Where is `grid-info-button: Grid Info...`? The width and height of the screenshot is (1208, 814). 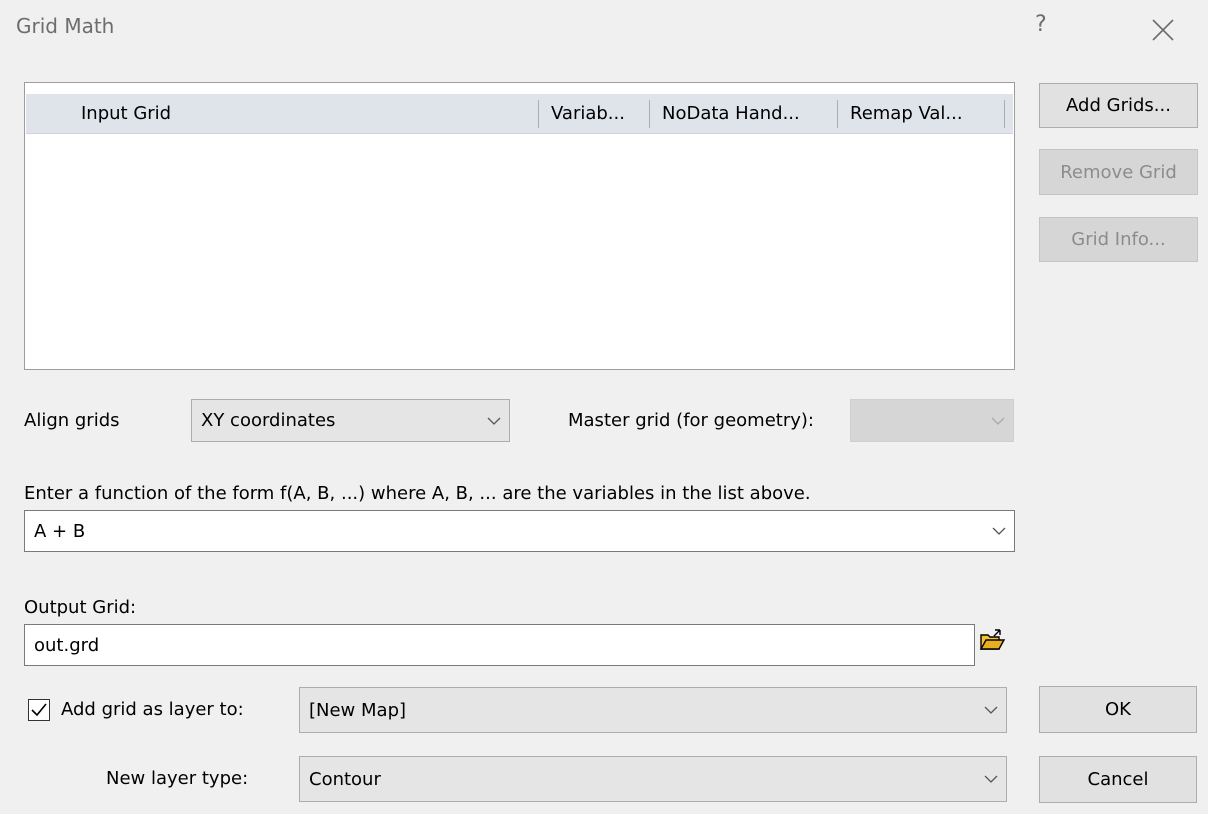
grid-info-button: Grid Info... is located at coordinates (1118, 239).